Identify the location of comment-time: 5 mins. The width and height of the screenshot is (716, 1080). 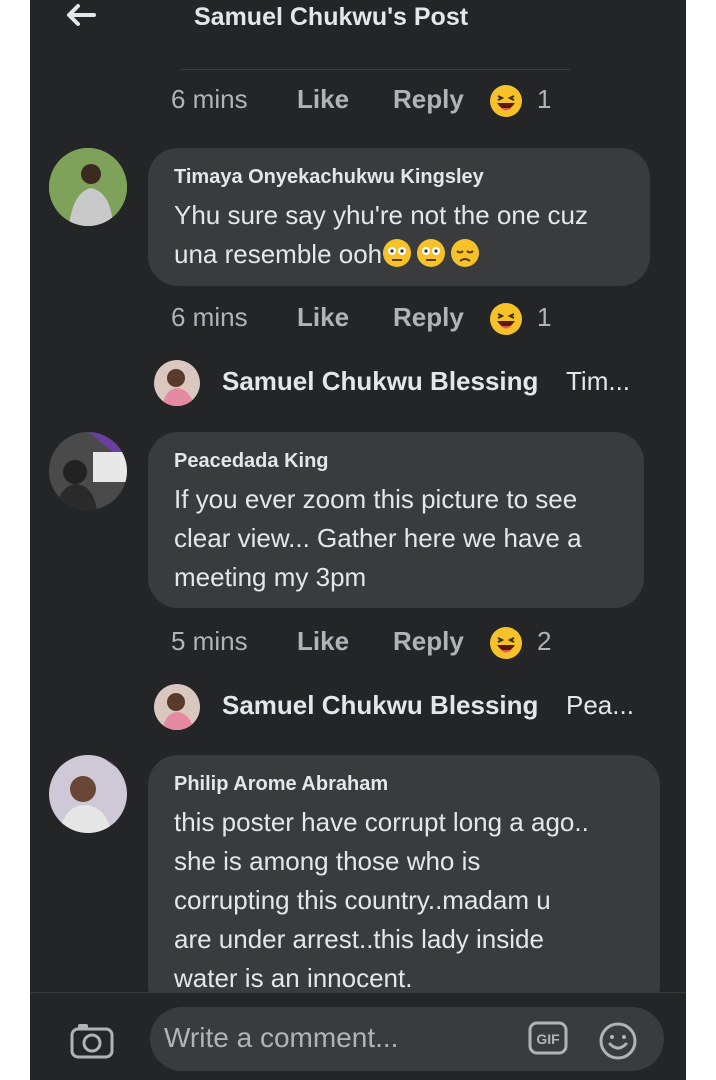
(209, 641).